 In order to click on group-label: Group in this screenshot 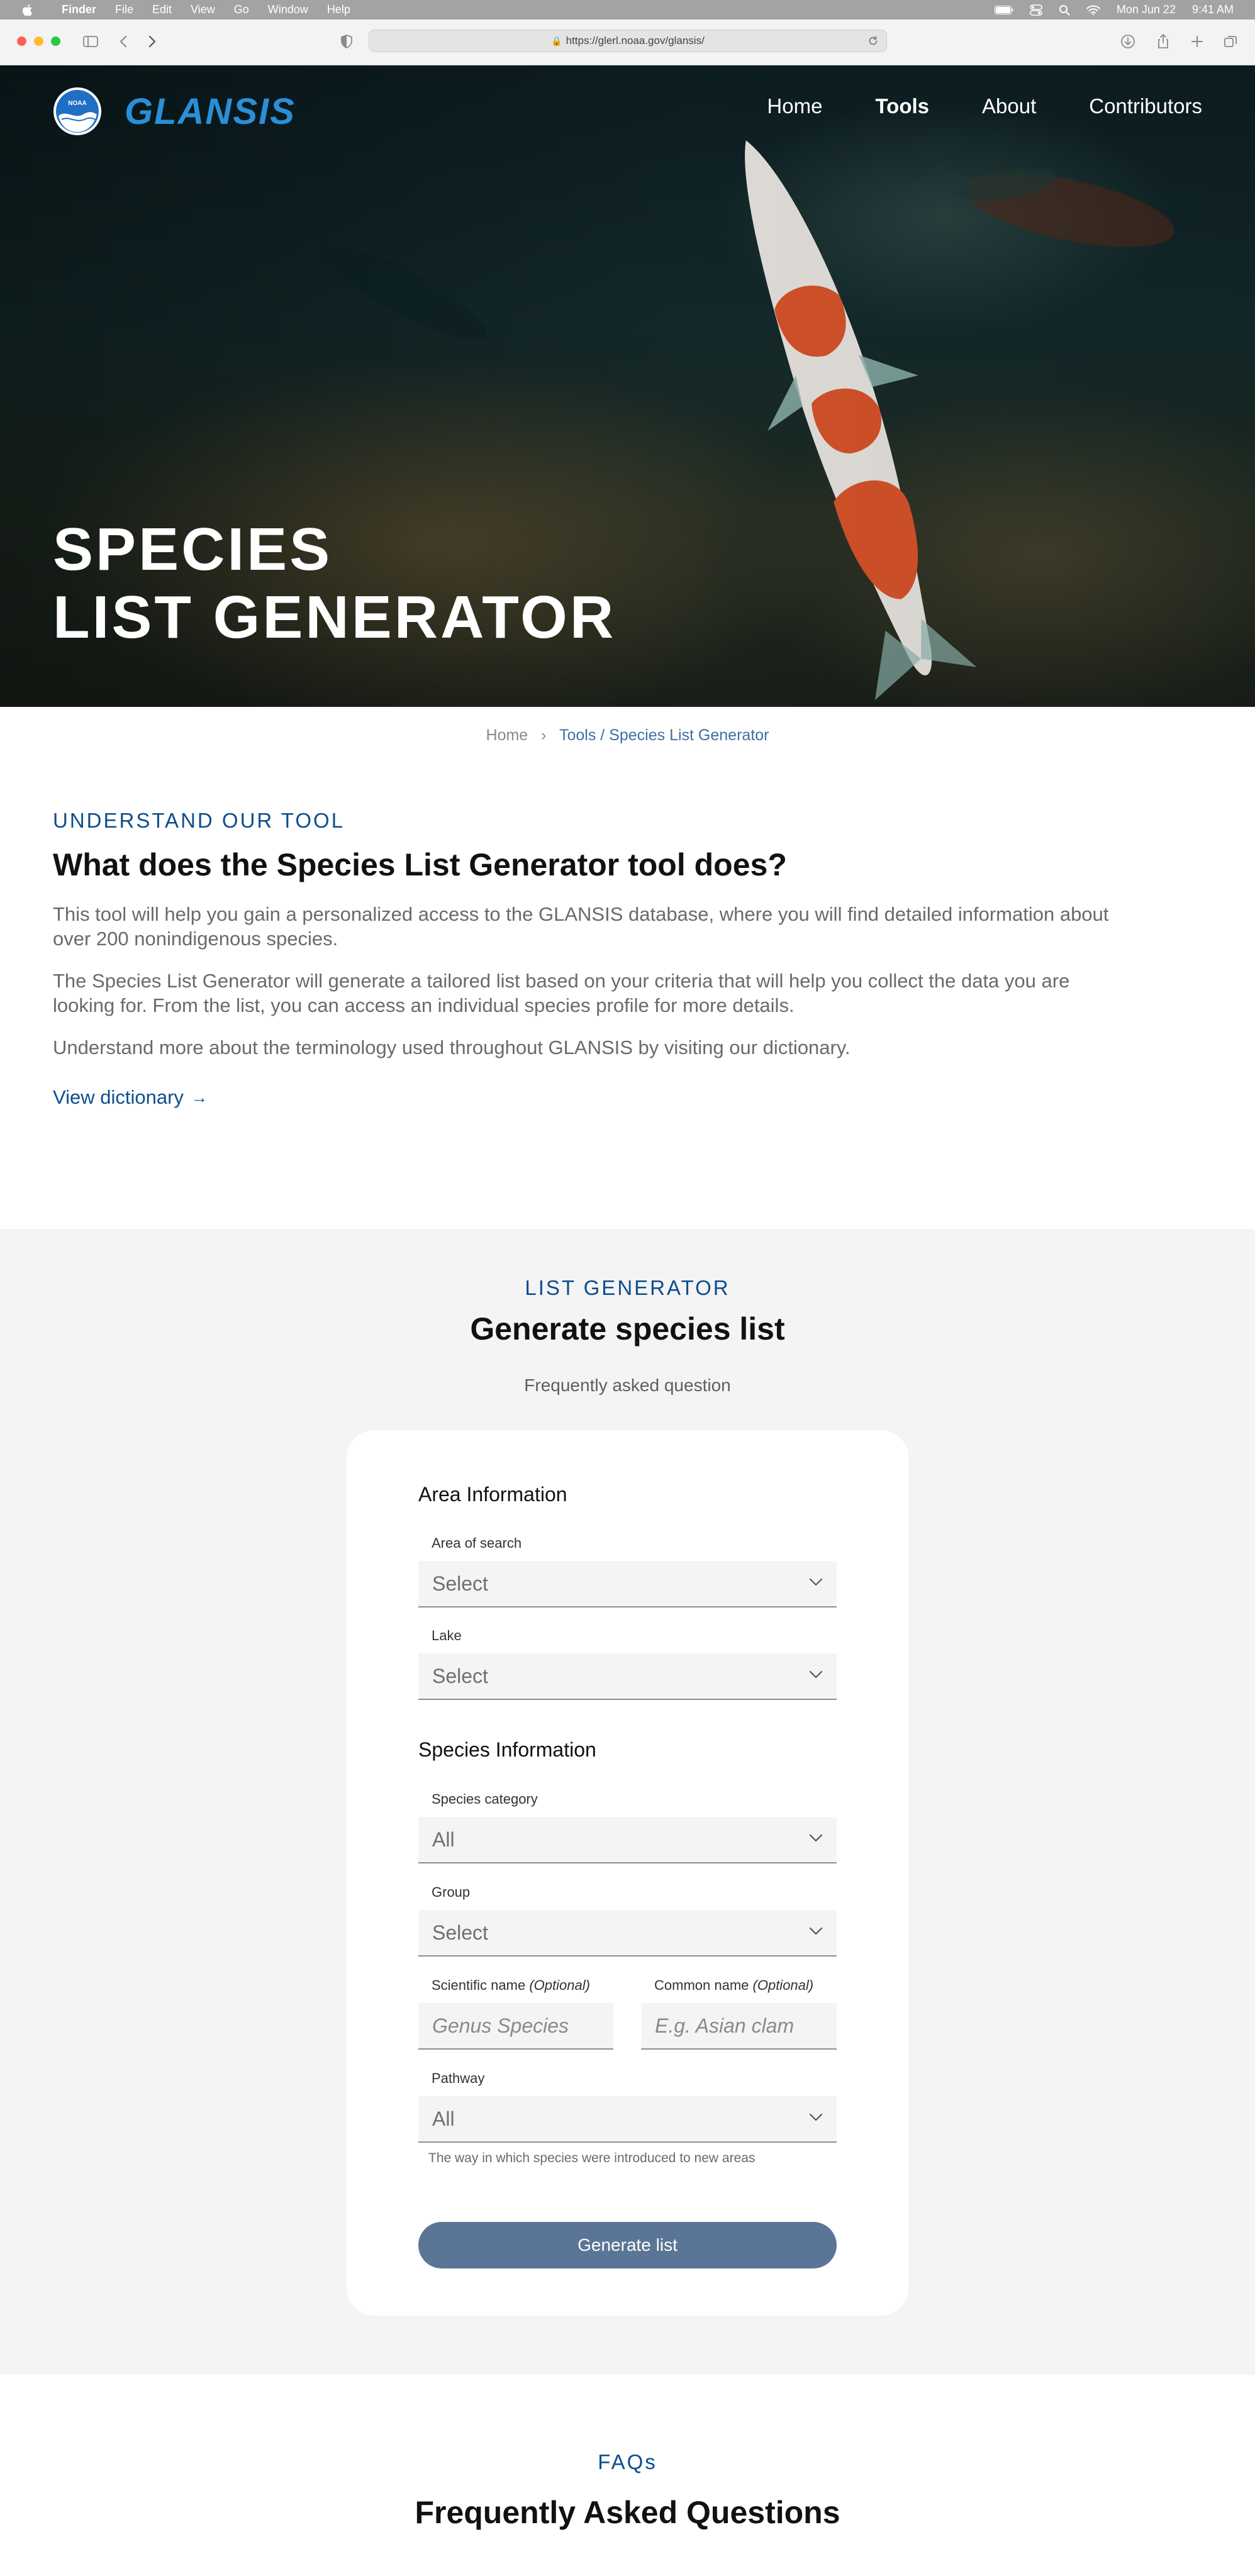, I will do `click(451, 1892)`.